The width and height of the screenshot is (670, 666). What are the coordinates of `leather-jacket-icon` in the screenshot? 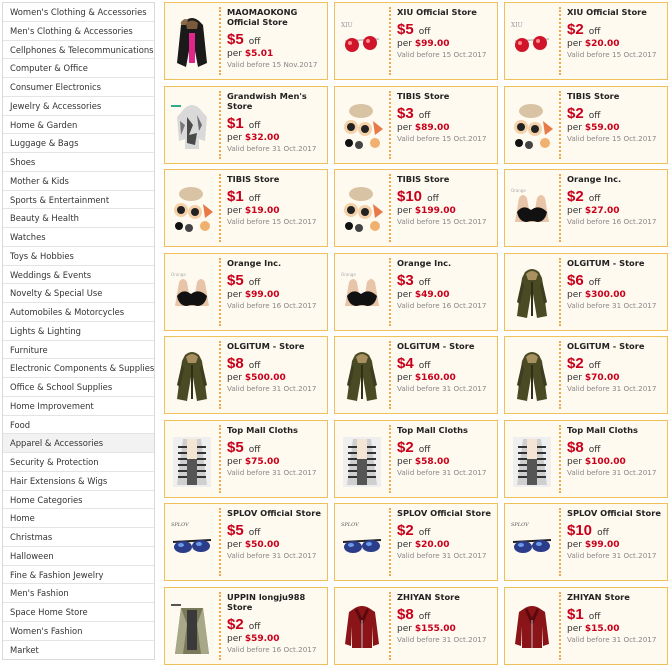 It's located at (532, 627).